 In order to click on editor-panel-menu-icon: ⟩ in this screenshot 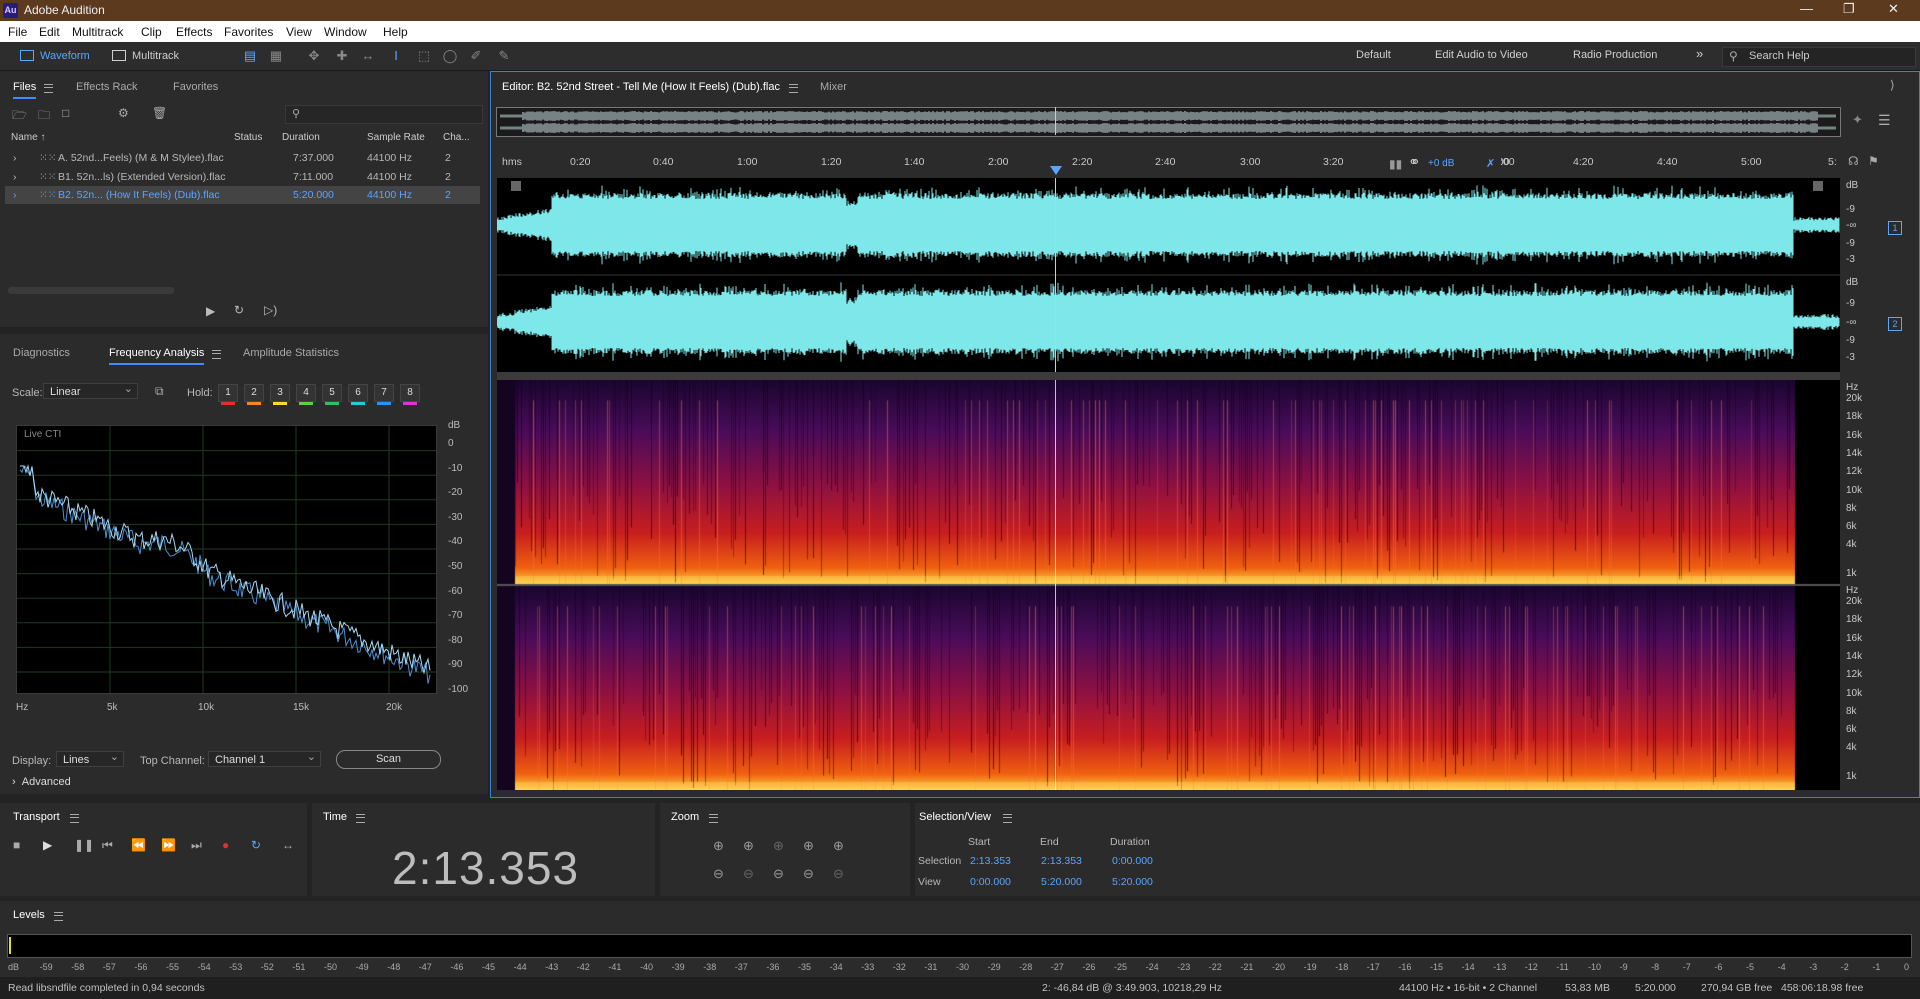, I will do `click(1892, 85)`.